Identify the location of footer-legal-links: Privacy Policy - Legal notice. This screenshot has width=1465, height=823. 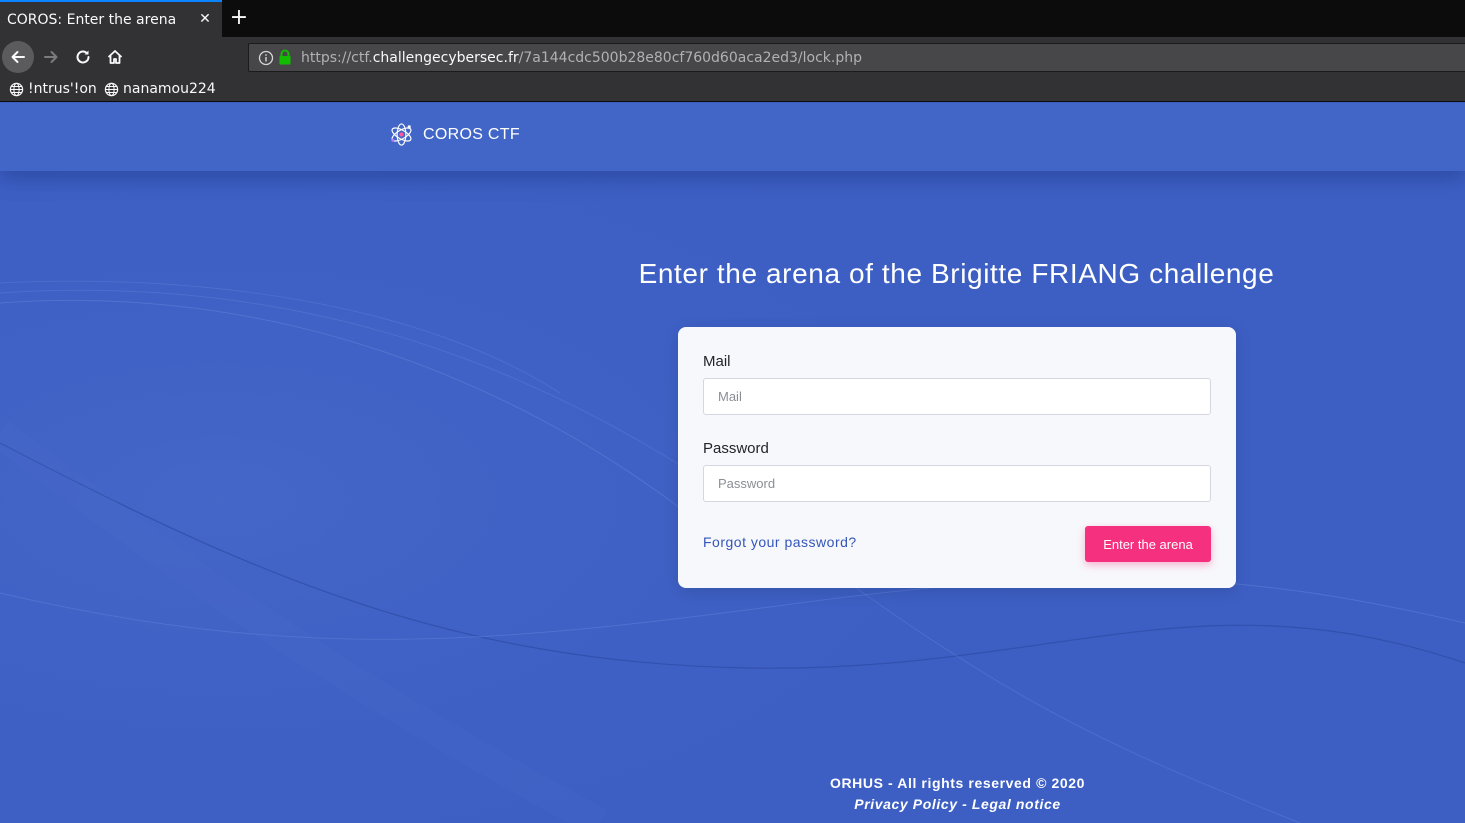
(732, 804).